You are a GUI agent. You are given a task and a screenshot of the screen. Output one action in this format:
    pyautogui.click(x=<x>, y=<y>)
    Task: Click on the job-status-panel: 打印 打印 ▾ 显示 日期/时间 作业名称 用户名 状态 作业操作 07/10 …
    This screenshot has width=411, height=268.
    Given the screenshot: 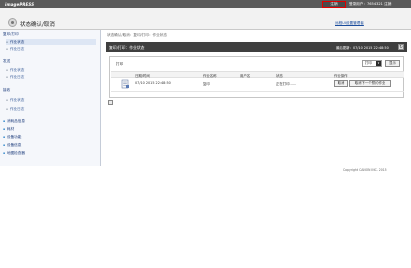 What is the action you would take?
    pyautogui.click(x=256, y=77)
    